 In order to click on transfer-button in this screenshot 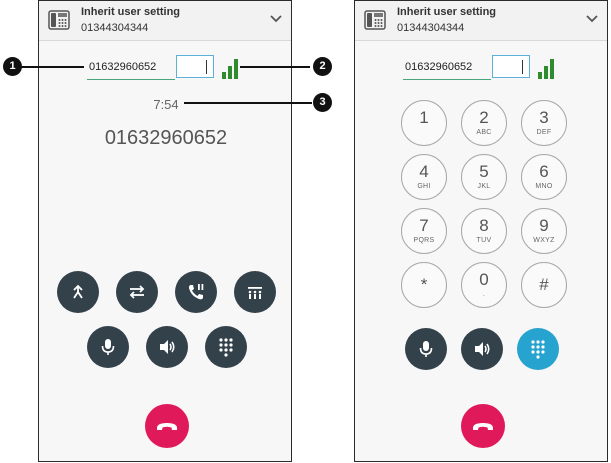, I will do `click(137, 292)`.